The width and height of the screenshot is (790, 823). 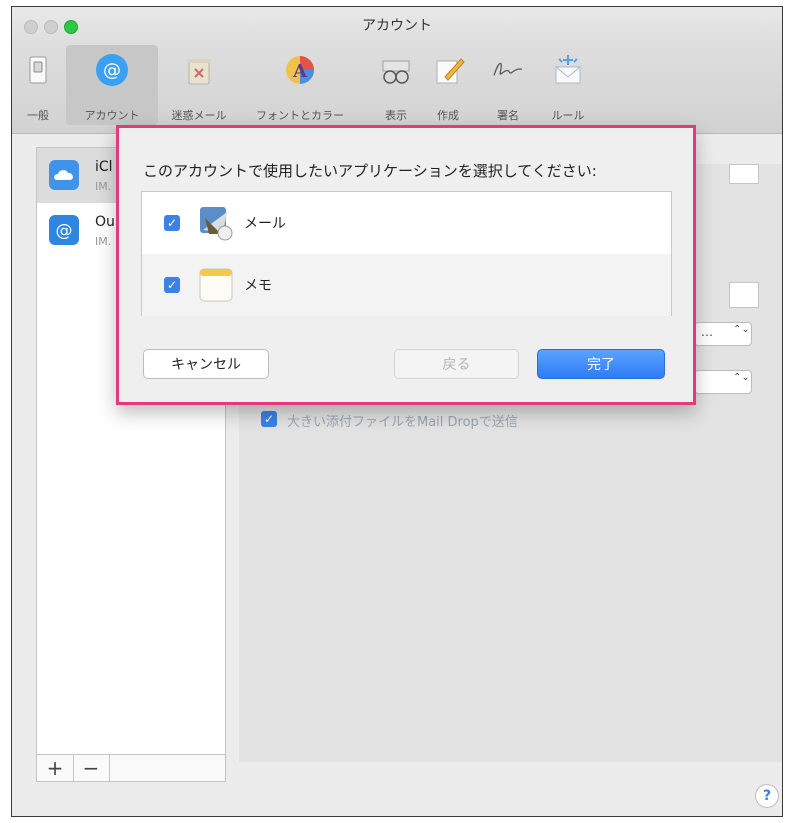 What do you see at coordinates (456, 364) in the screenshot?
I see `back-button: 戻る` at bounding box center [456, 364].